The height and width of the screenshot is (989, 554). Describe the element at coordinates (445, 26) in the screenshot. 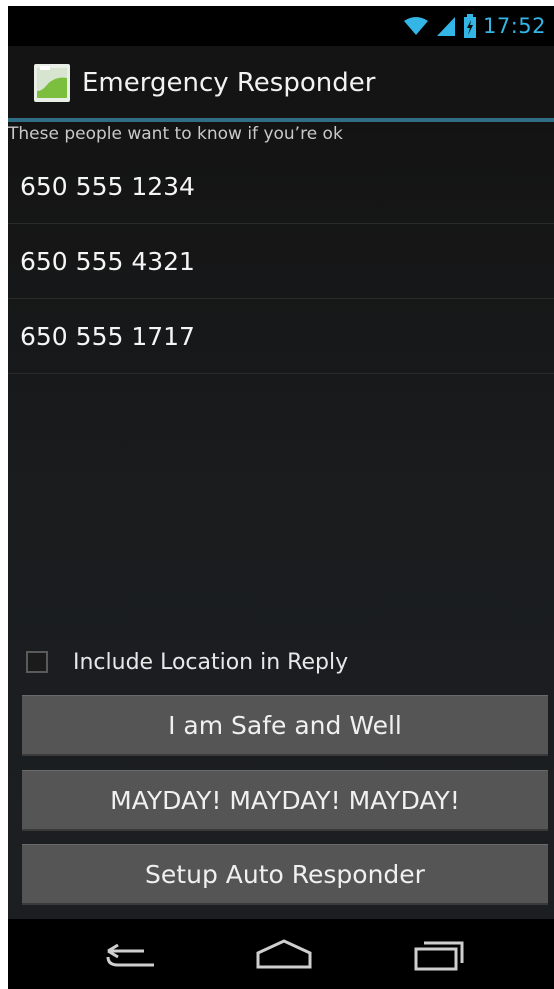

I see `signal-icon` at that location.